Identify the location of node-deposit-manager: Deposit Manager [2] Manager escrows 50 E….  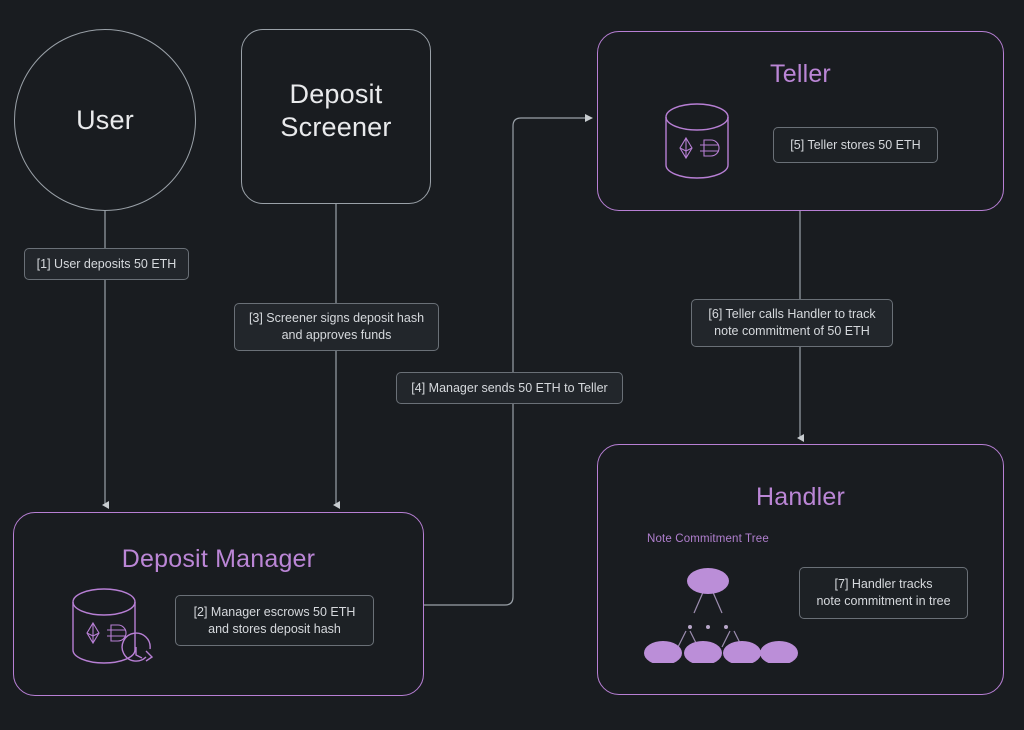
(218, 604).